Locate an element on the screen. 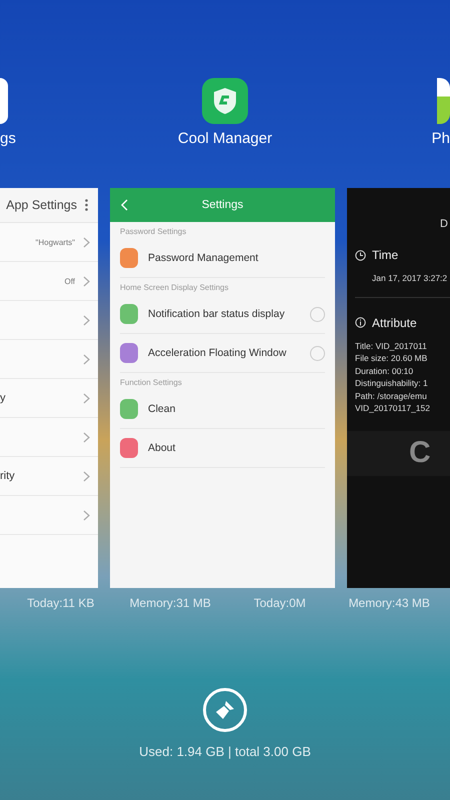 This screenshot has width=450, height=800. section-header: Home Screen Display Settings is located at coordinates (174, 288).